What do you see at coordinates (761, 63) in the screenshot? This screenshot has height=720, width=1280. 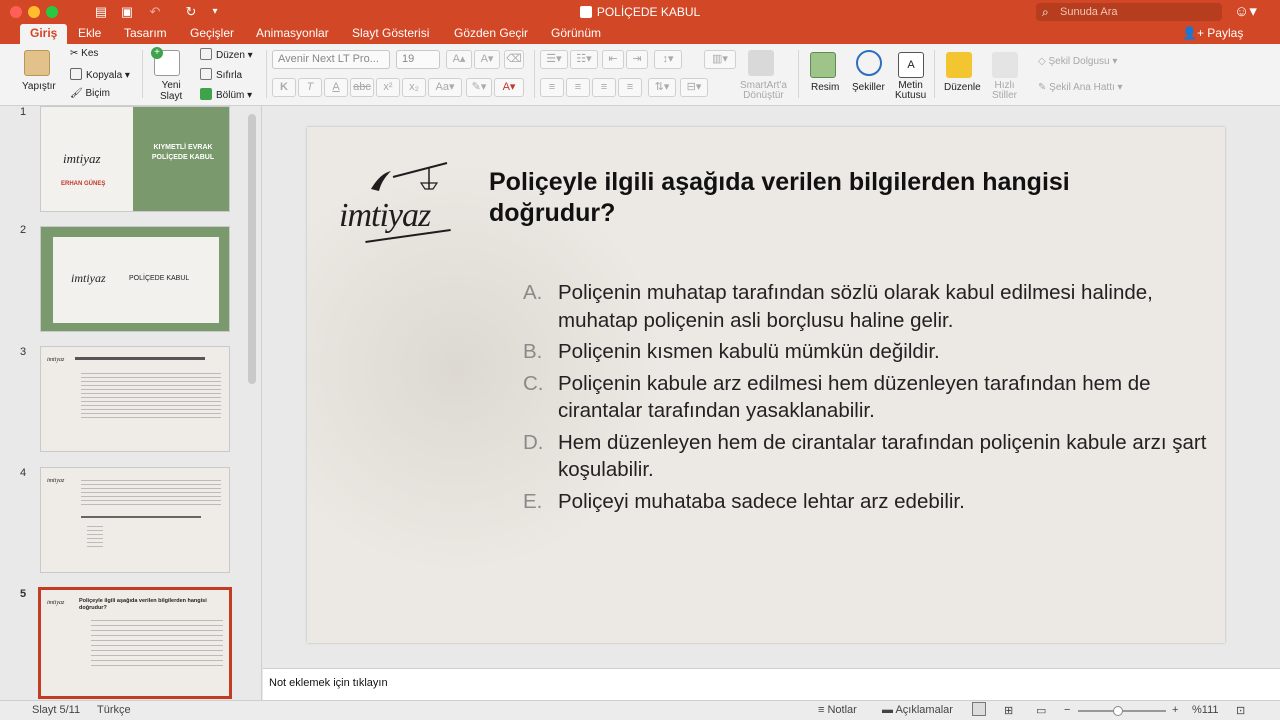 I see `smartart-icon` at bounding box center [761, 63].